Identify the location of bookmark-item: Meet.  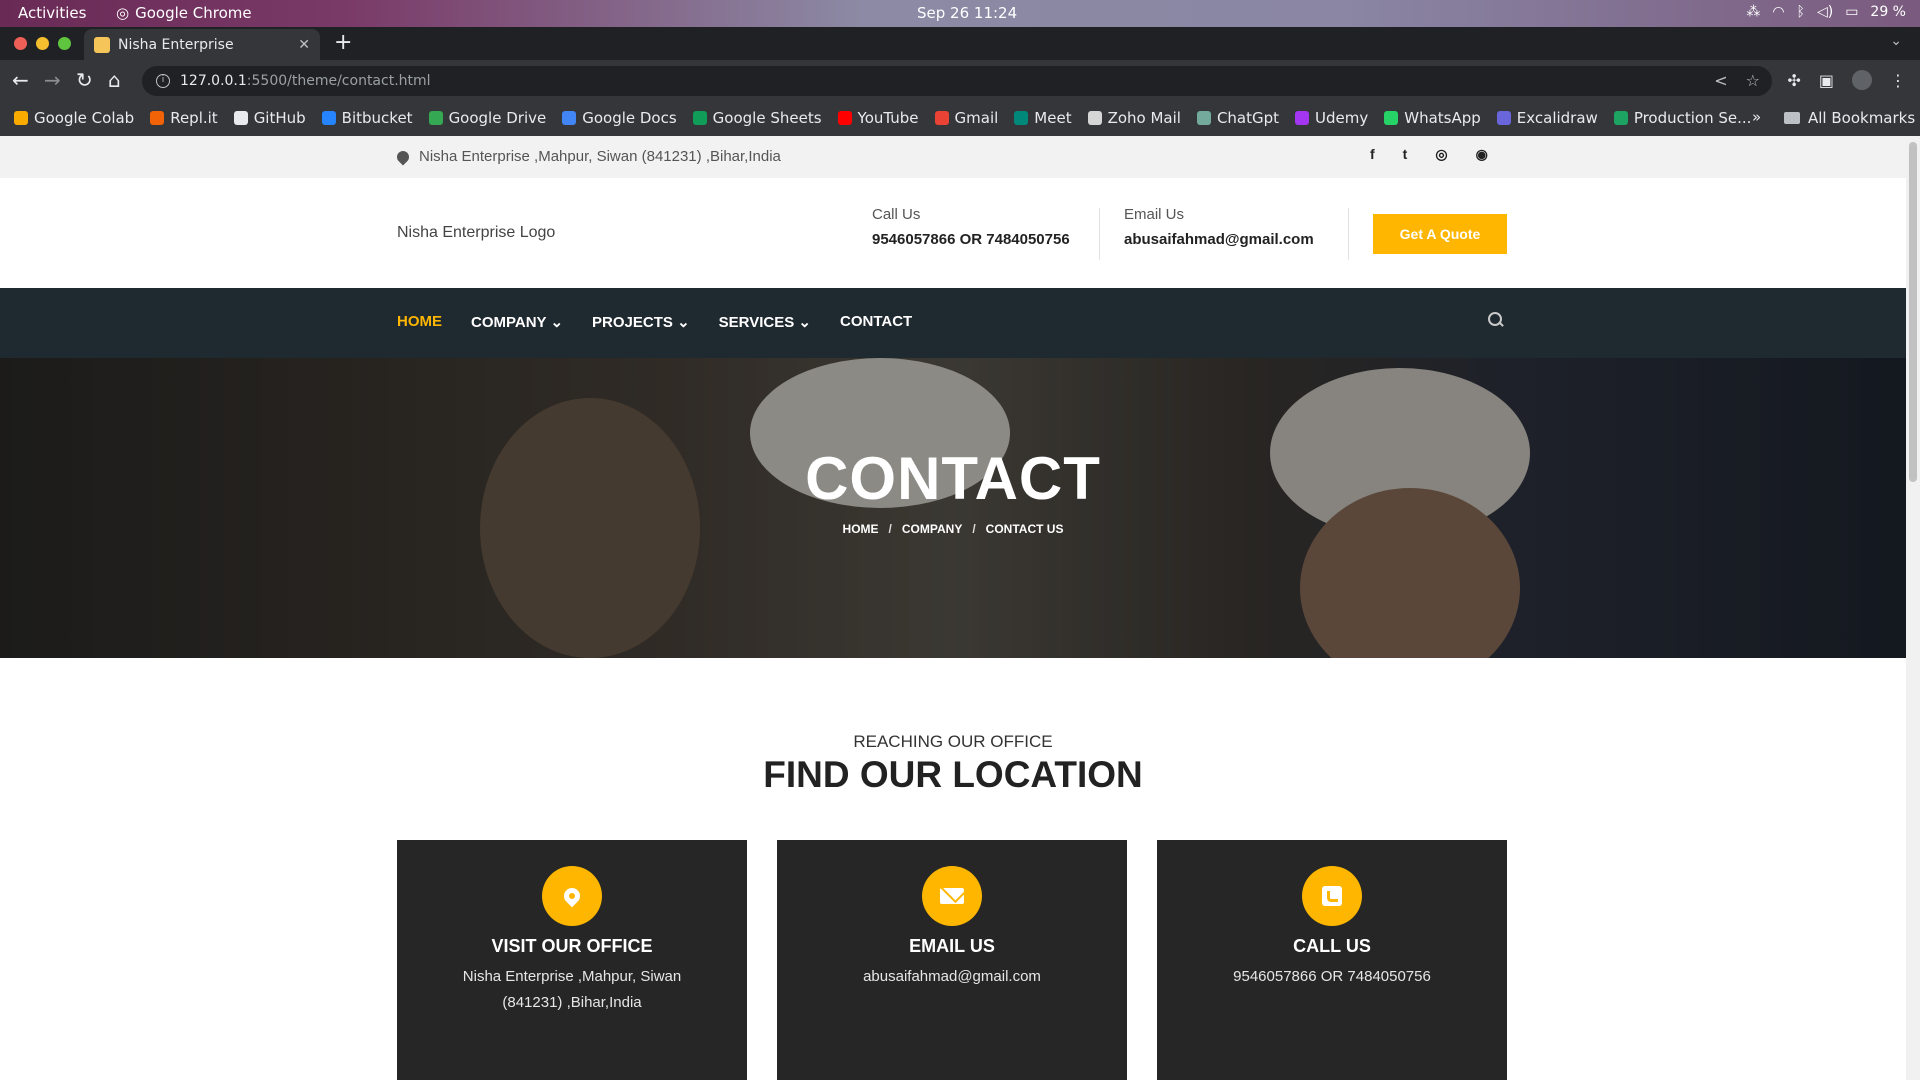
(1043, 118).